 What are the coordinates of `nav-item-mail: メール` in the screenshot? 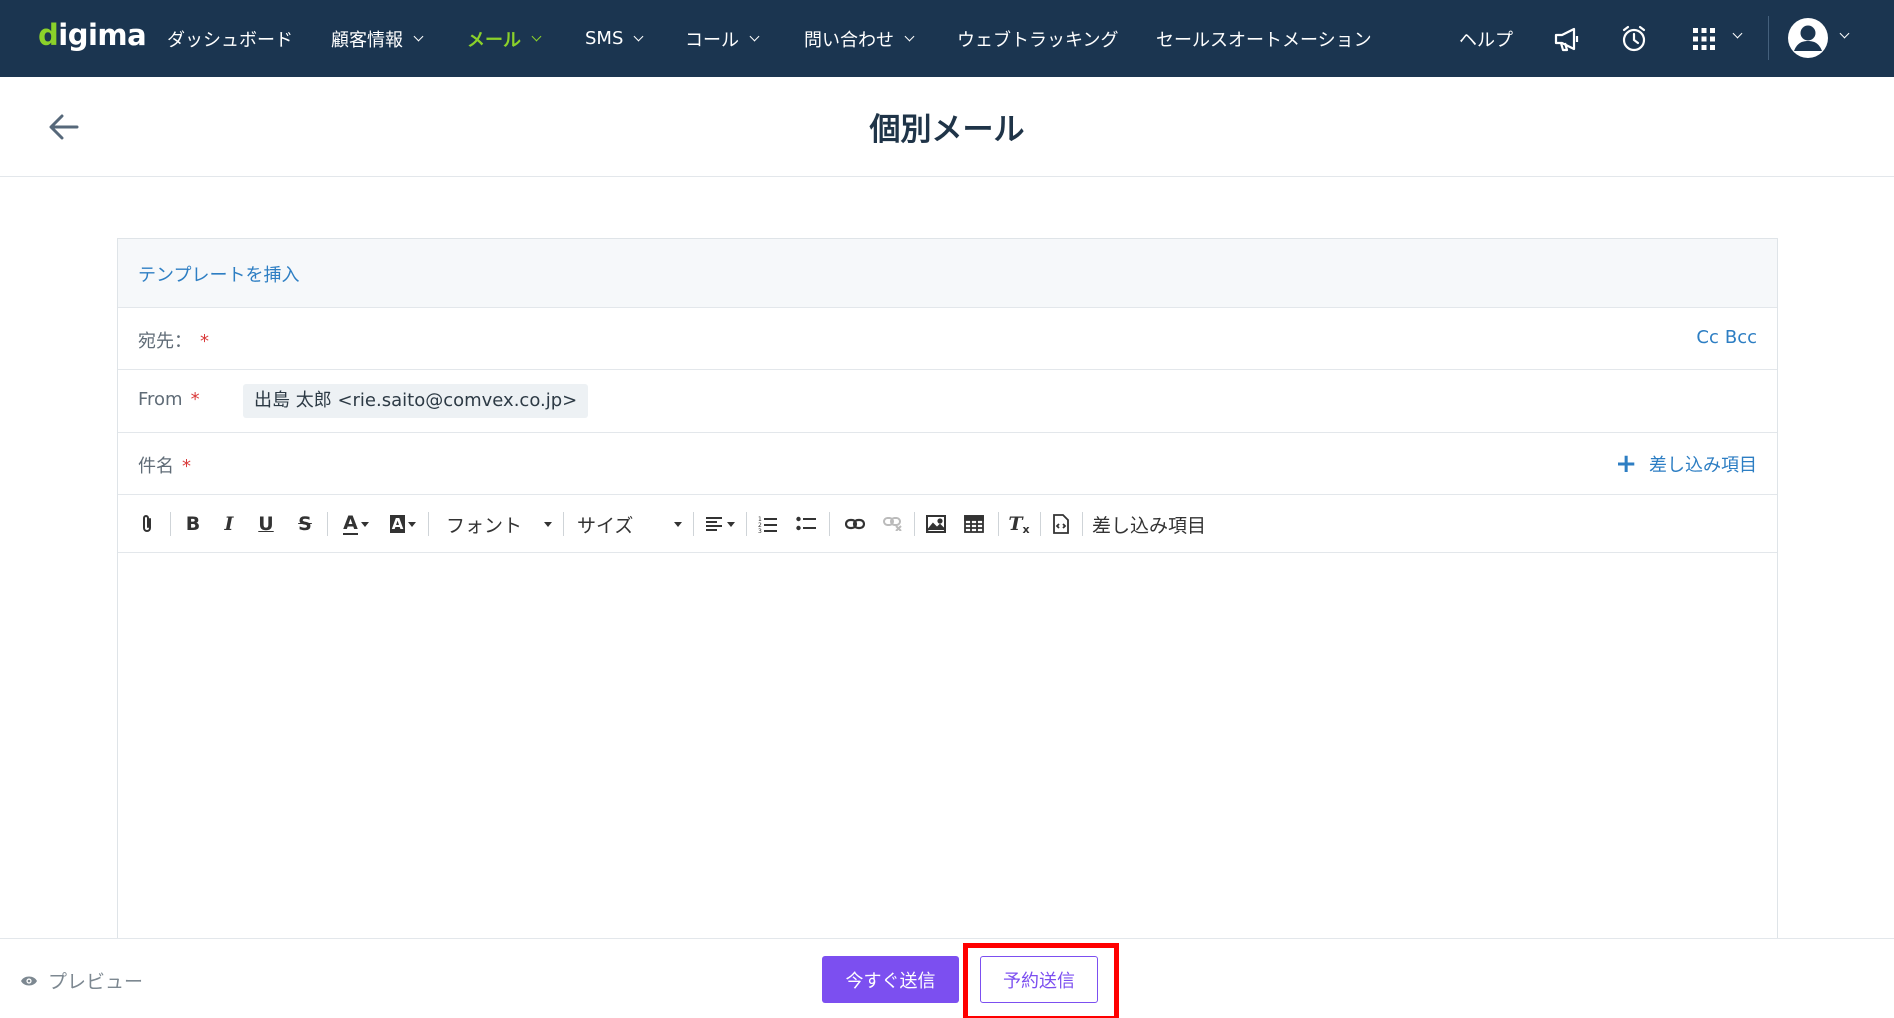 It's located at (504, 38).